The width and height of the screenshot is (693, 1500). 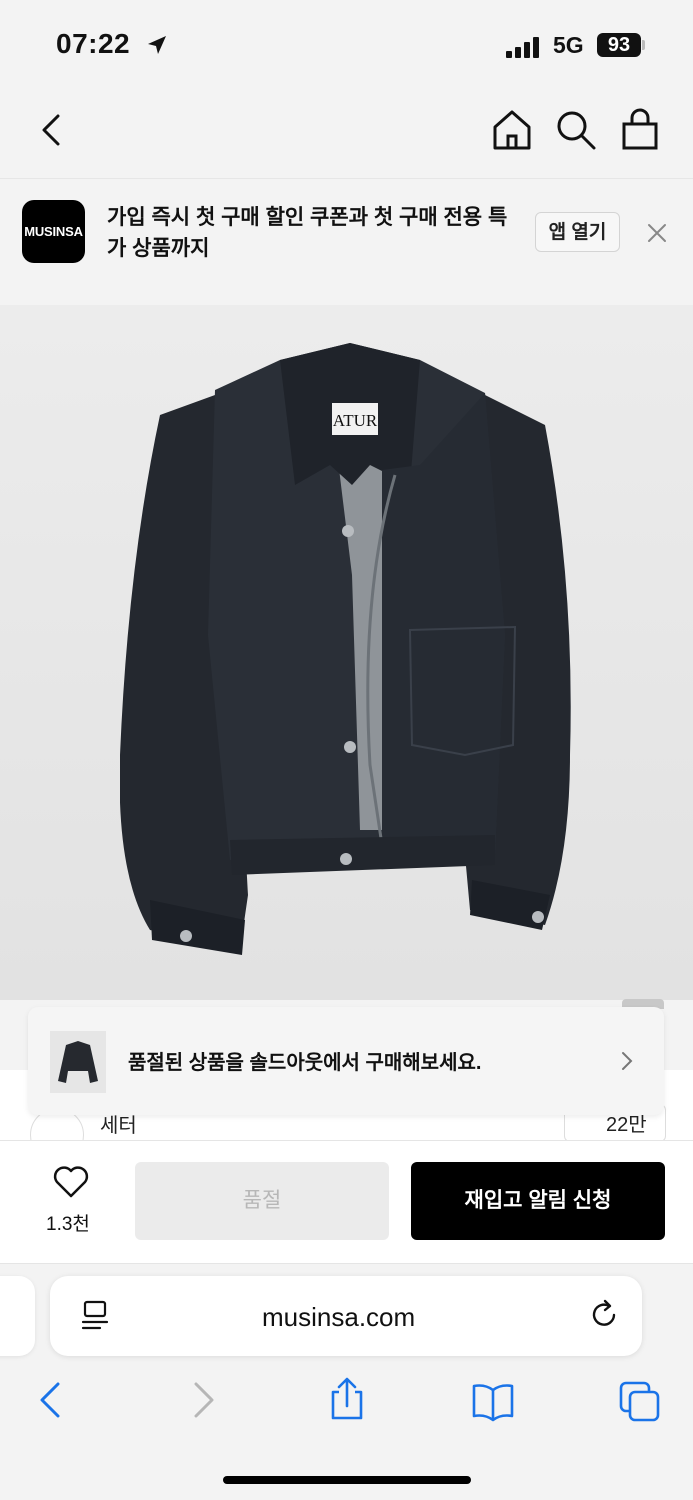 I want to click on share-icon, so click(x=347, y=1398).